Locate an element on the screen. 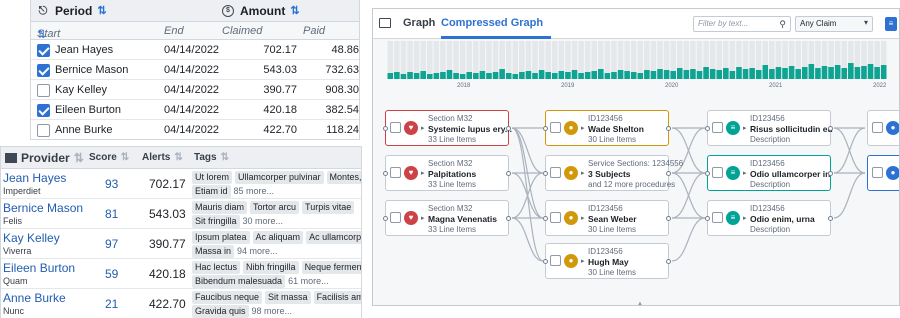 This screenshot has width=900, height=318. graph-edge is located at coordinates (849, 195).